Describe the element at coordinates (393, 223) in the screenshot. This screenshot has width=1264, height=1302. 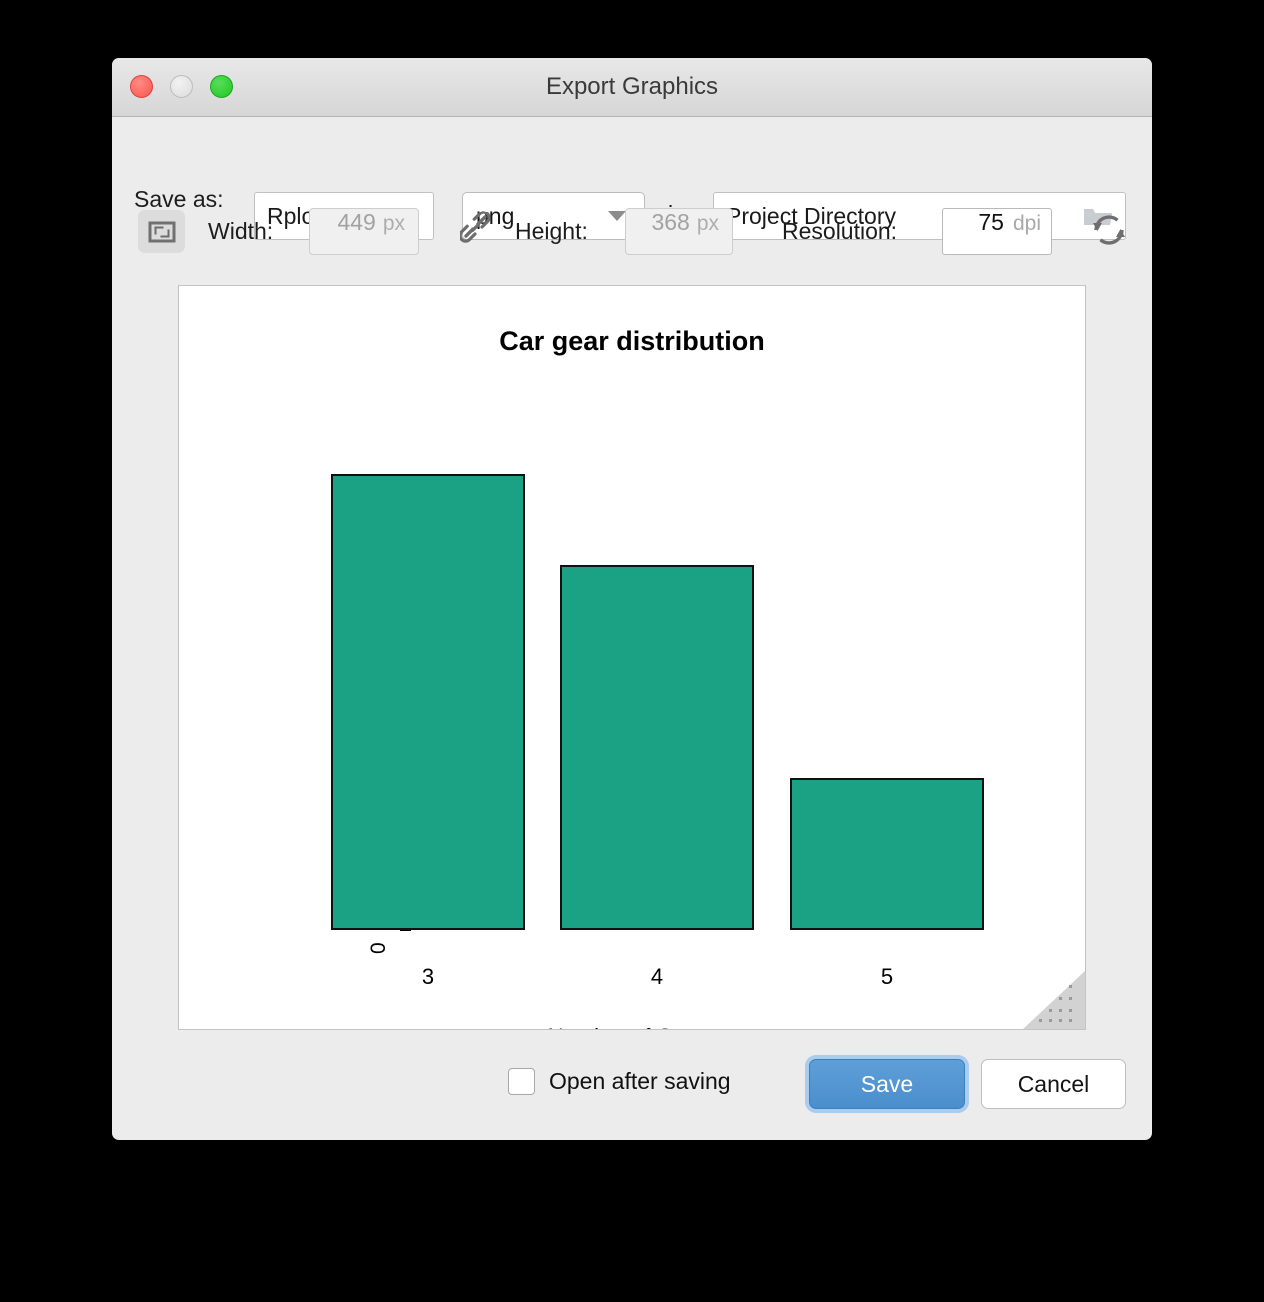
I see `width-unit: px` at that location.